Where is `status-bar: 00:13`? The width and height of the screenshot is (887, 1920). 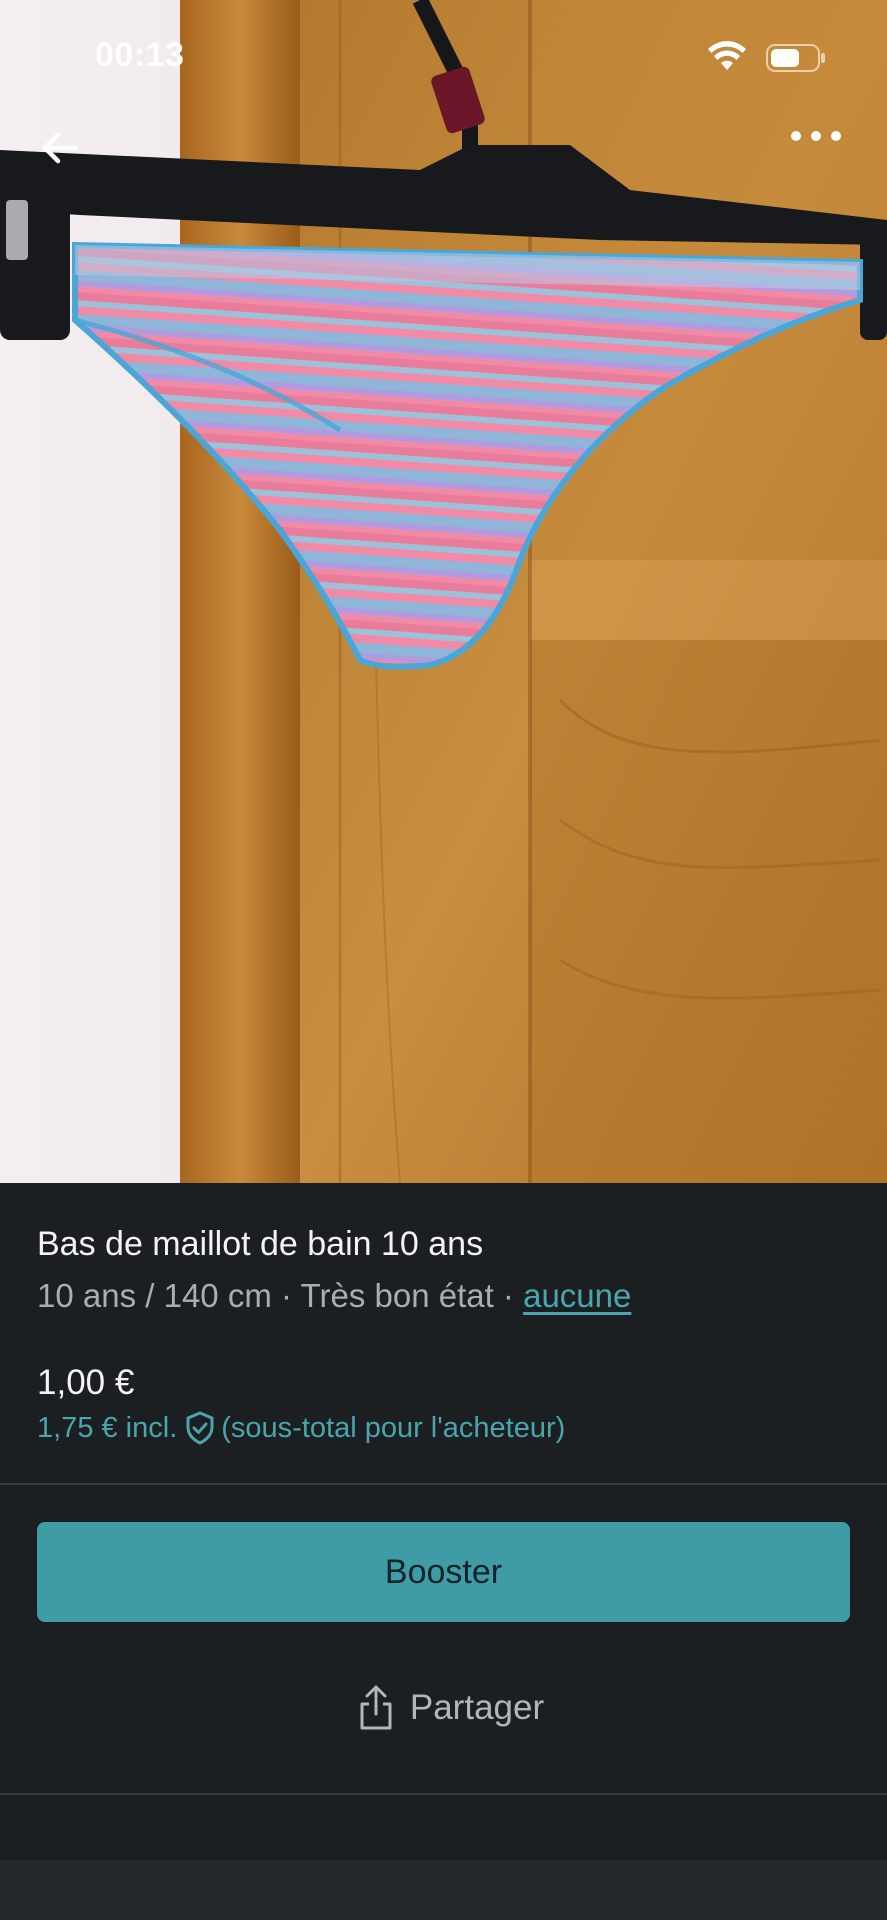 status-bar: 00:13 is located at coordinates (443, 60).